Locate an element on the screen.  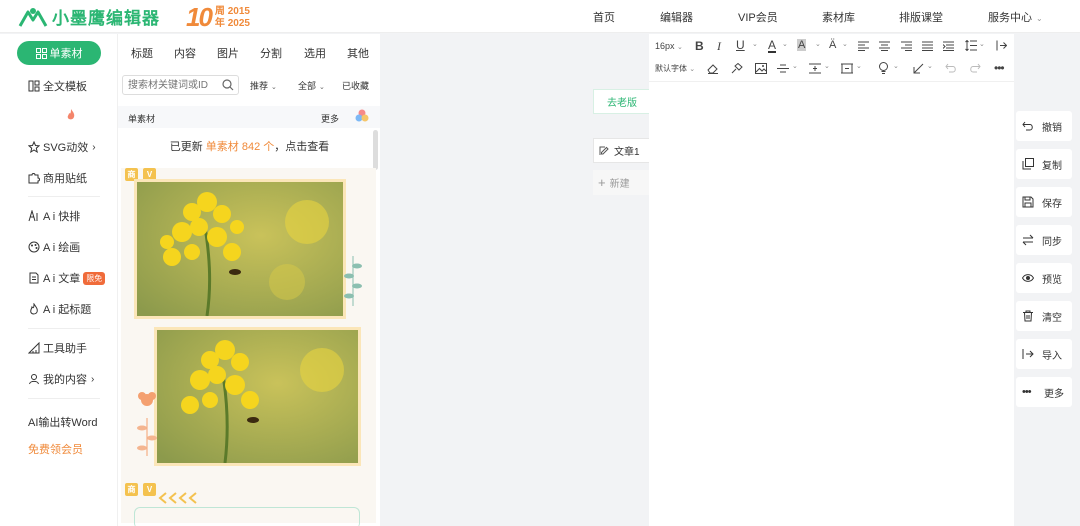
more-link: 更多 is located at coordinates (330, 118).